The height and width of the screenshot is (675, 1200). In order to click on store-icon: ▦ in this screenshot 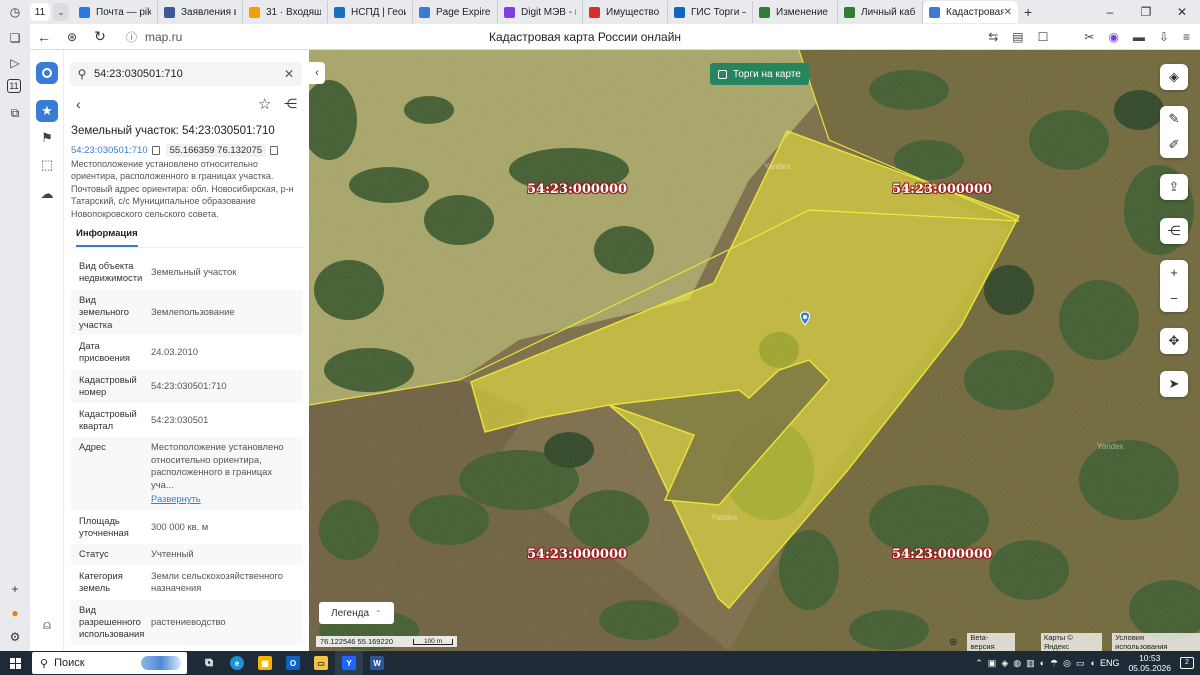, I will do `click(265, 663)`.